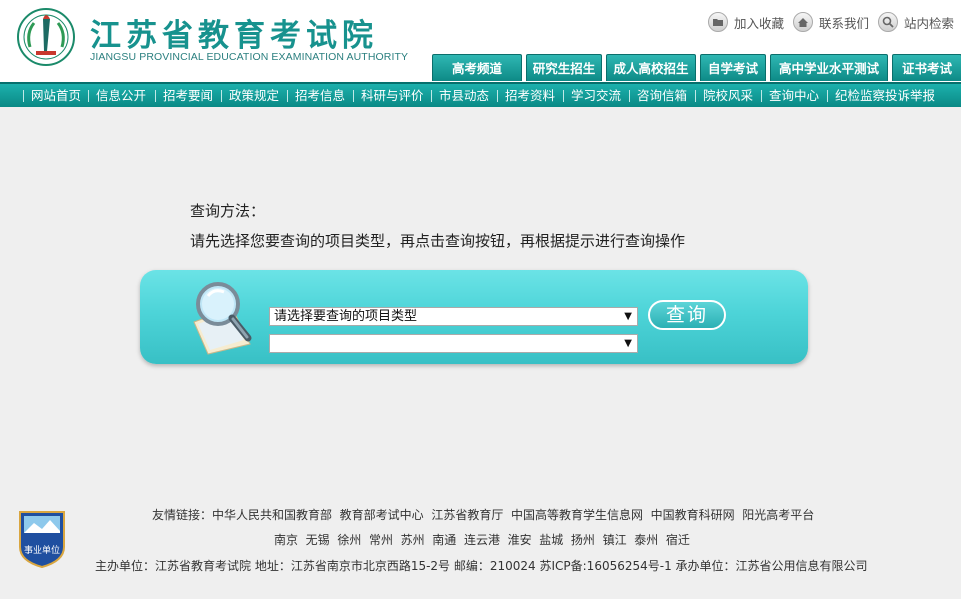 The width and height of the screenshot is (961, 599). I want to click on nav-news: 招考要闻, so click(188, 95).